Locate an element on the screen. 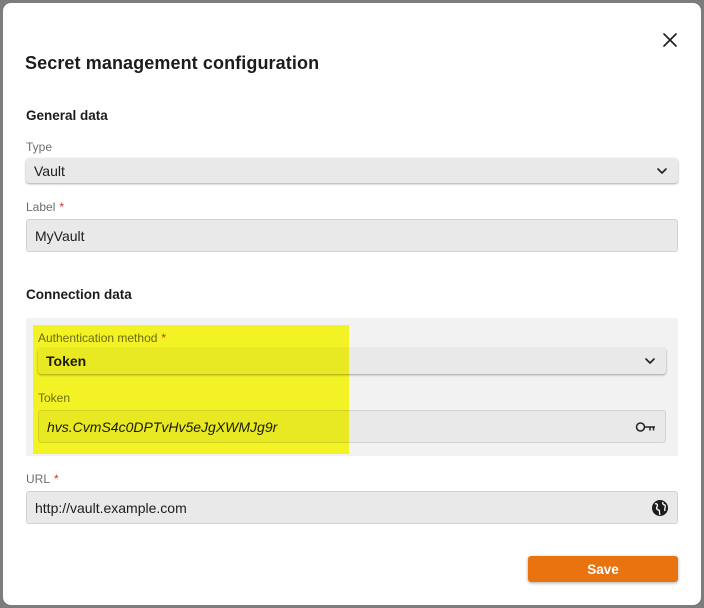 This screenshot has height=608, width=704. connection-data-heading: Connection data is located at coordinates (79, 294).